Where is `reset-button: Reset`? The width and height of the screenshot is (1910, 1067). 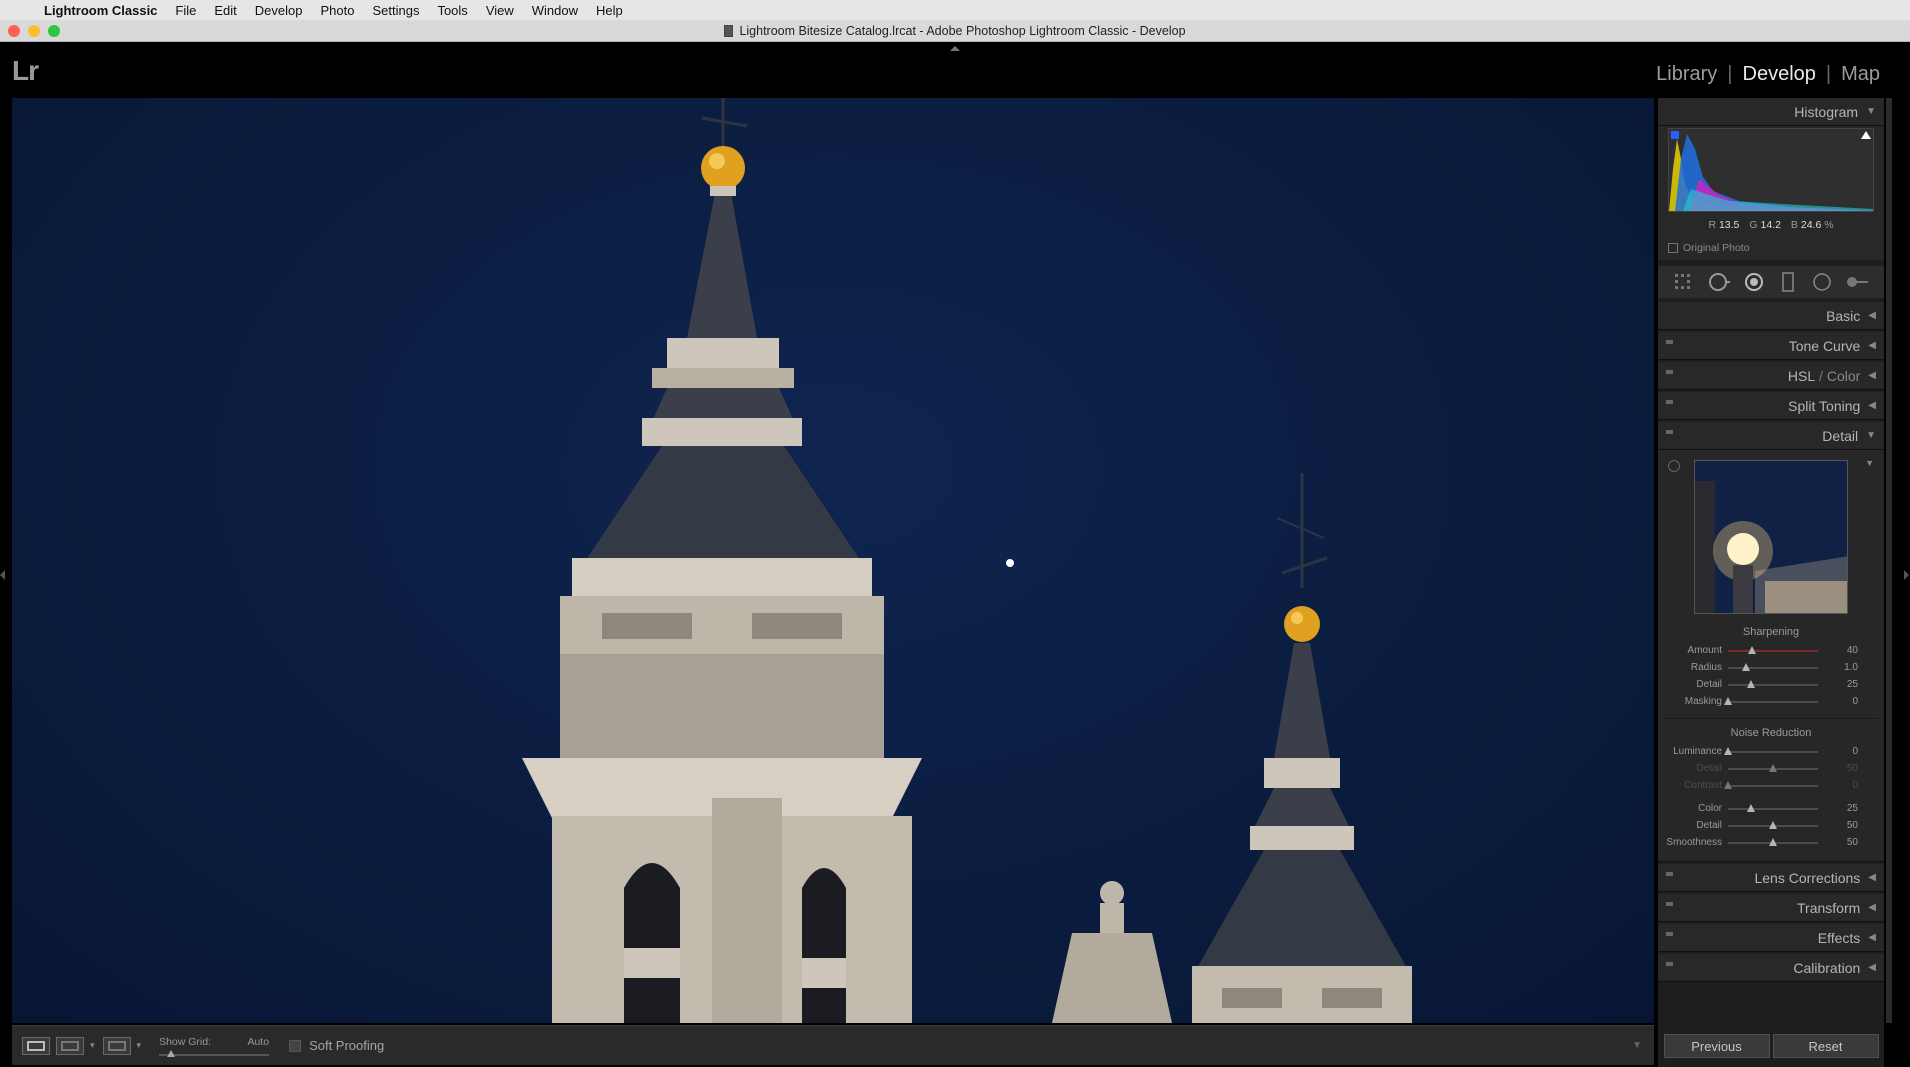
reset-button: Reset is located at coordinates (1825, 1046).